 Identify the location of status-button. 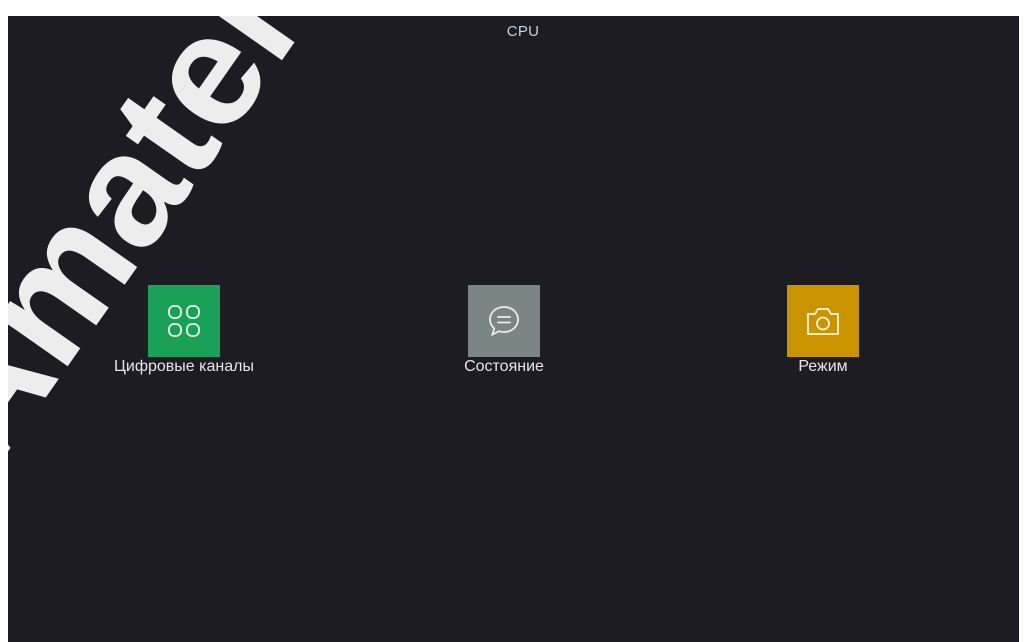
(504, 321).